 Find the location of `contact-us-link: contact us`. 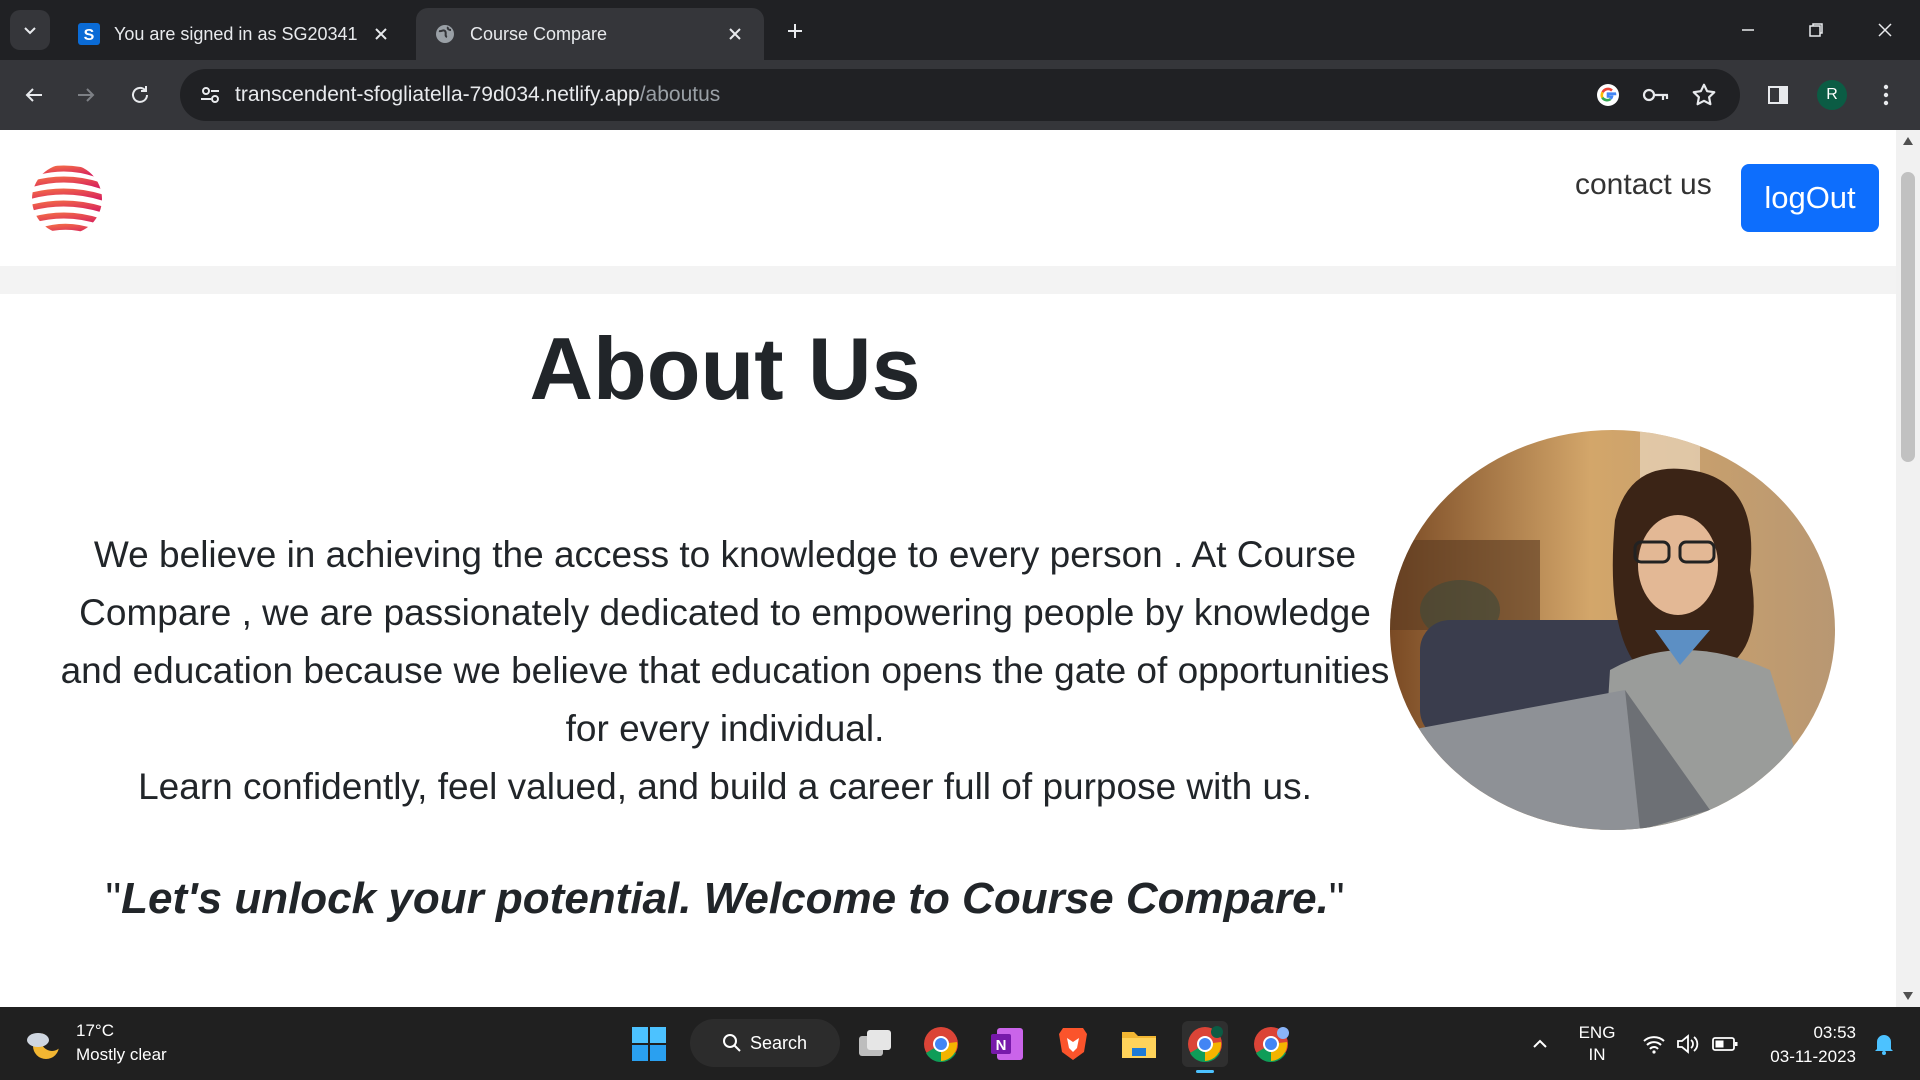

contact-us-link: contact us is located at coordinates (1643, 185).